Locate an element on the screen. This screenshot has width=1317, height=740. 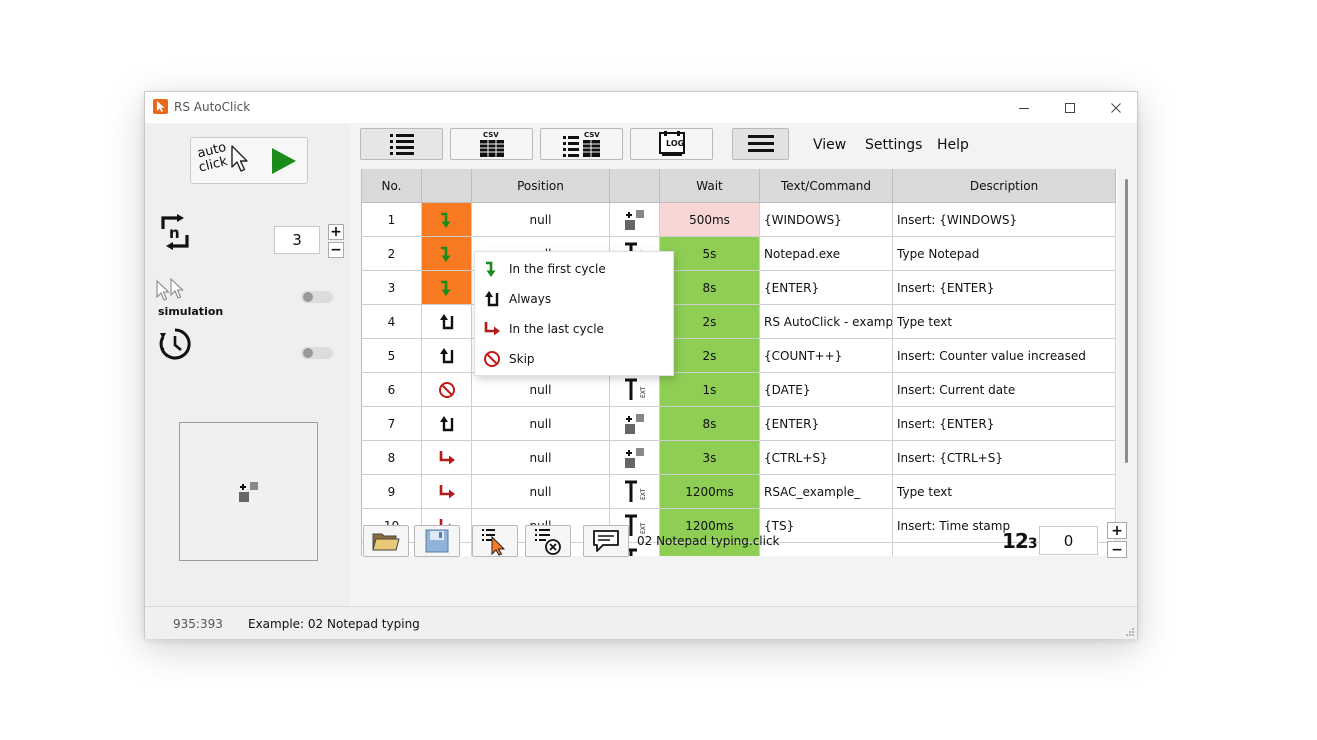
counter-decrement-button: − is located at coordinates (1117, 549).